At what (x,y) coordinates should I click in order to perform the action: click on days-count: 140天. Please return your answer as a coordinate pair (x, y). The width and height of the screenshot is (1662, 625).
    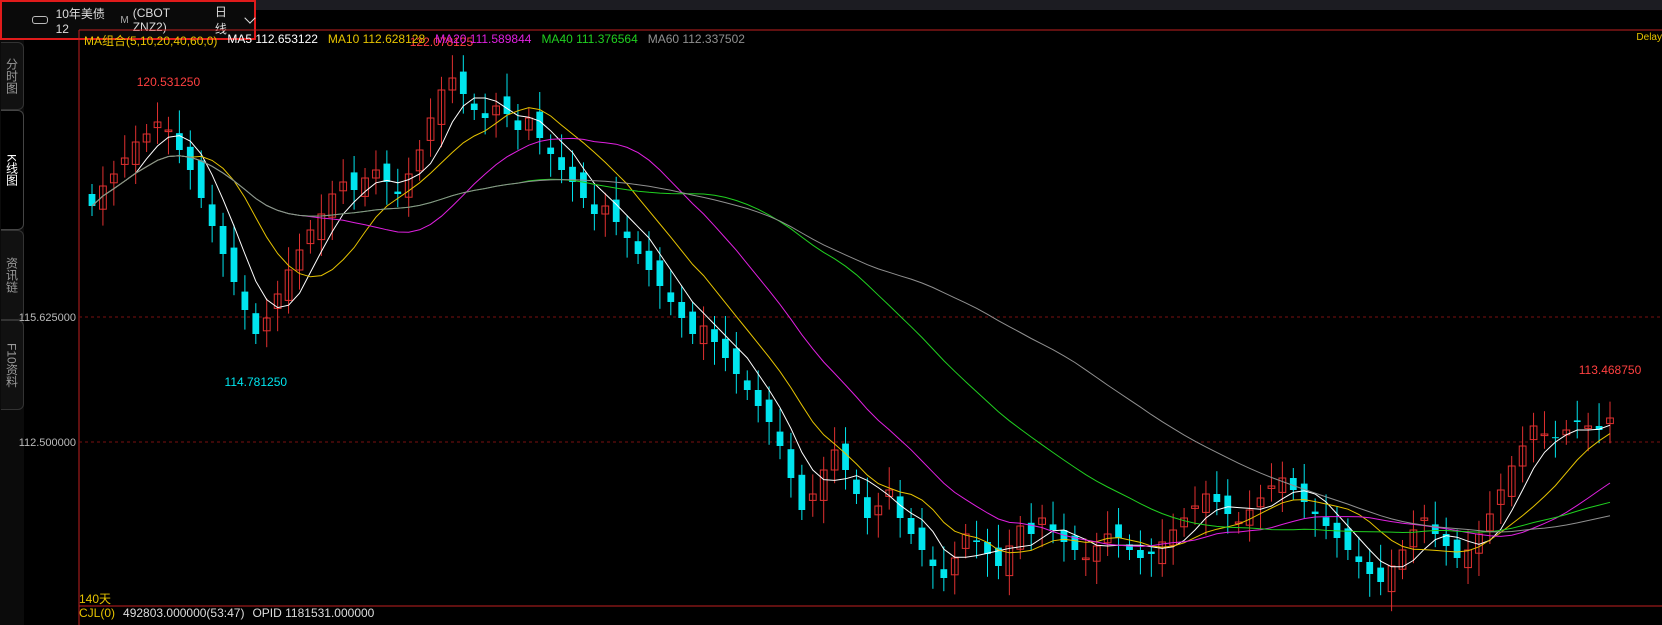
    Looking at the image, I should click on (95, 599).